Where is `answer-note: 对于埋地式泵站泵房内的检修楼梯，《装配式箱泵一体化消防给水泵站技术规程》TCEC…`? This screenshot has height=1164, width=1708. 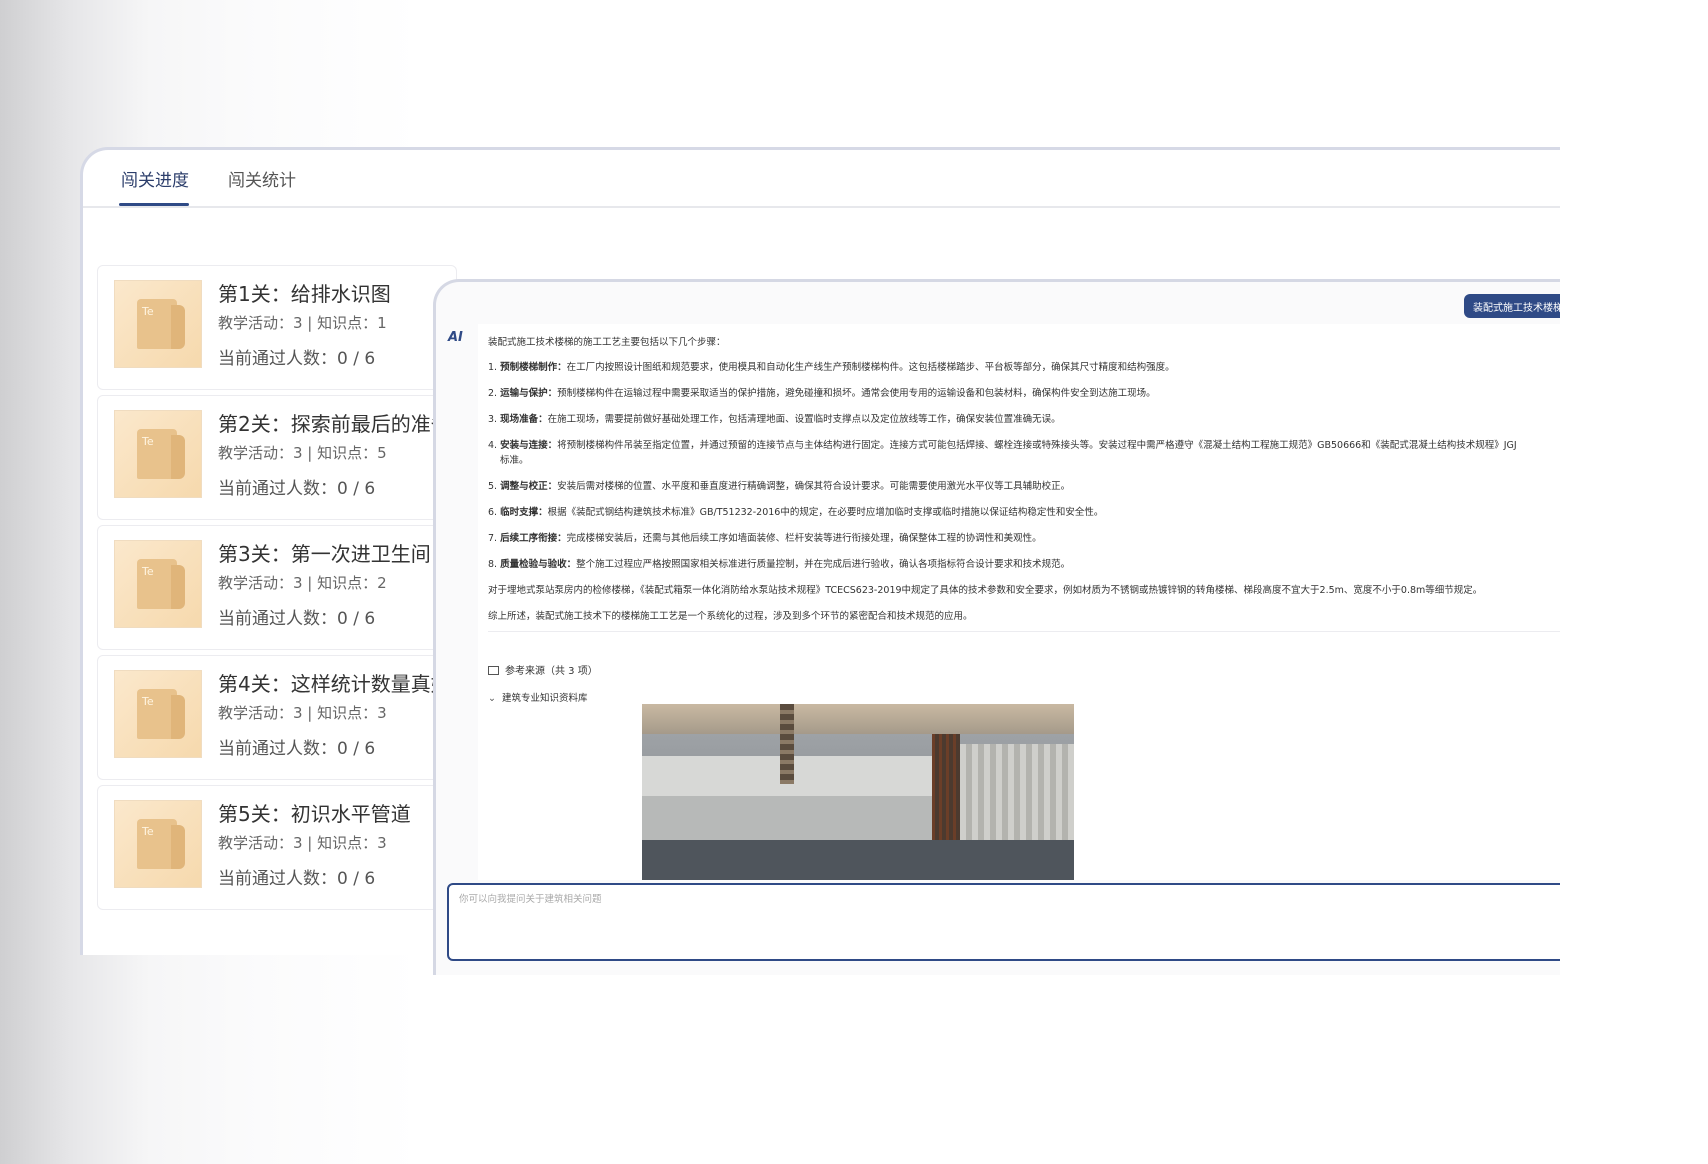
answer-note: 对于埋地式泵站泵房内的检修楼梯，《装配式箱泵一体化消防给水泵站技术规程》TCEC… is located at coordinates (985, 590).